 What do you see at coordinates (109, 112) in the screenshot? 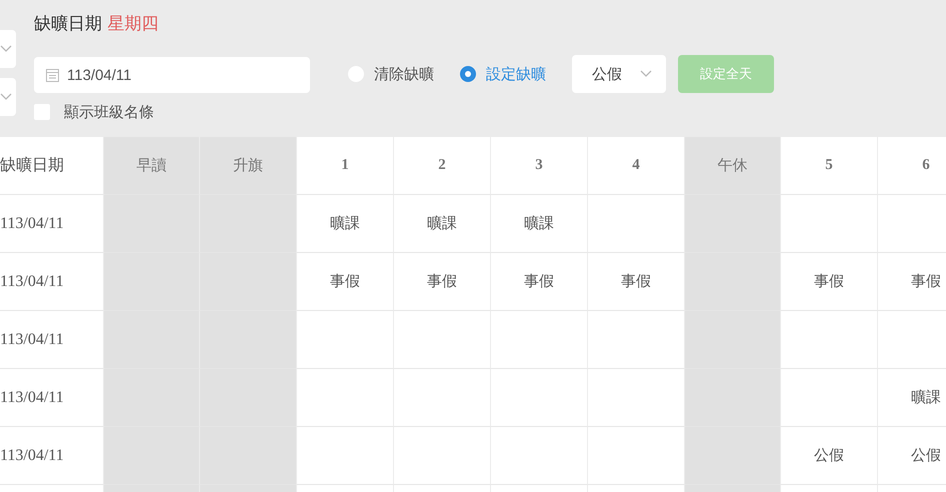
I see `checkbox-label: 顯示班級名條` at bounding box center [109, 112].